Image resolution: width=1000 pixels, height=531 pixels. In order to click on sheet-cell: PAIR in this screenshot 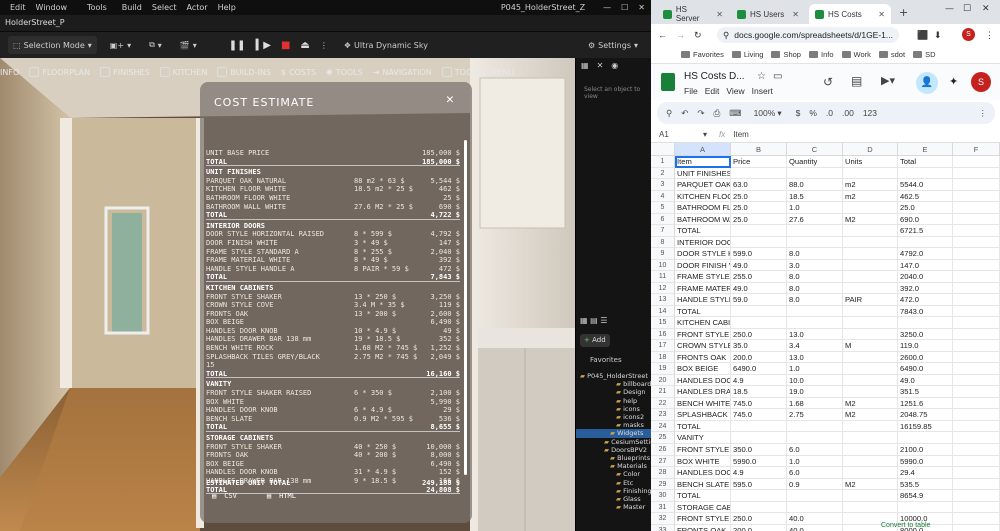, I will do `click(870, 300)`.